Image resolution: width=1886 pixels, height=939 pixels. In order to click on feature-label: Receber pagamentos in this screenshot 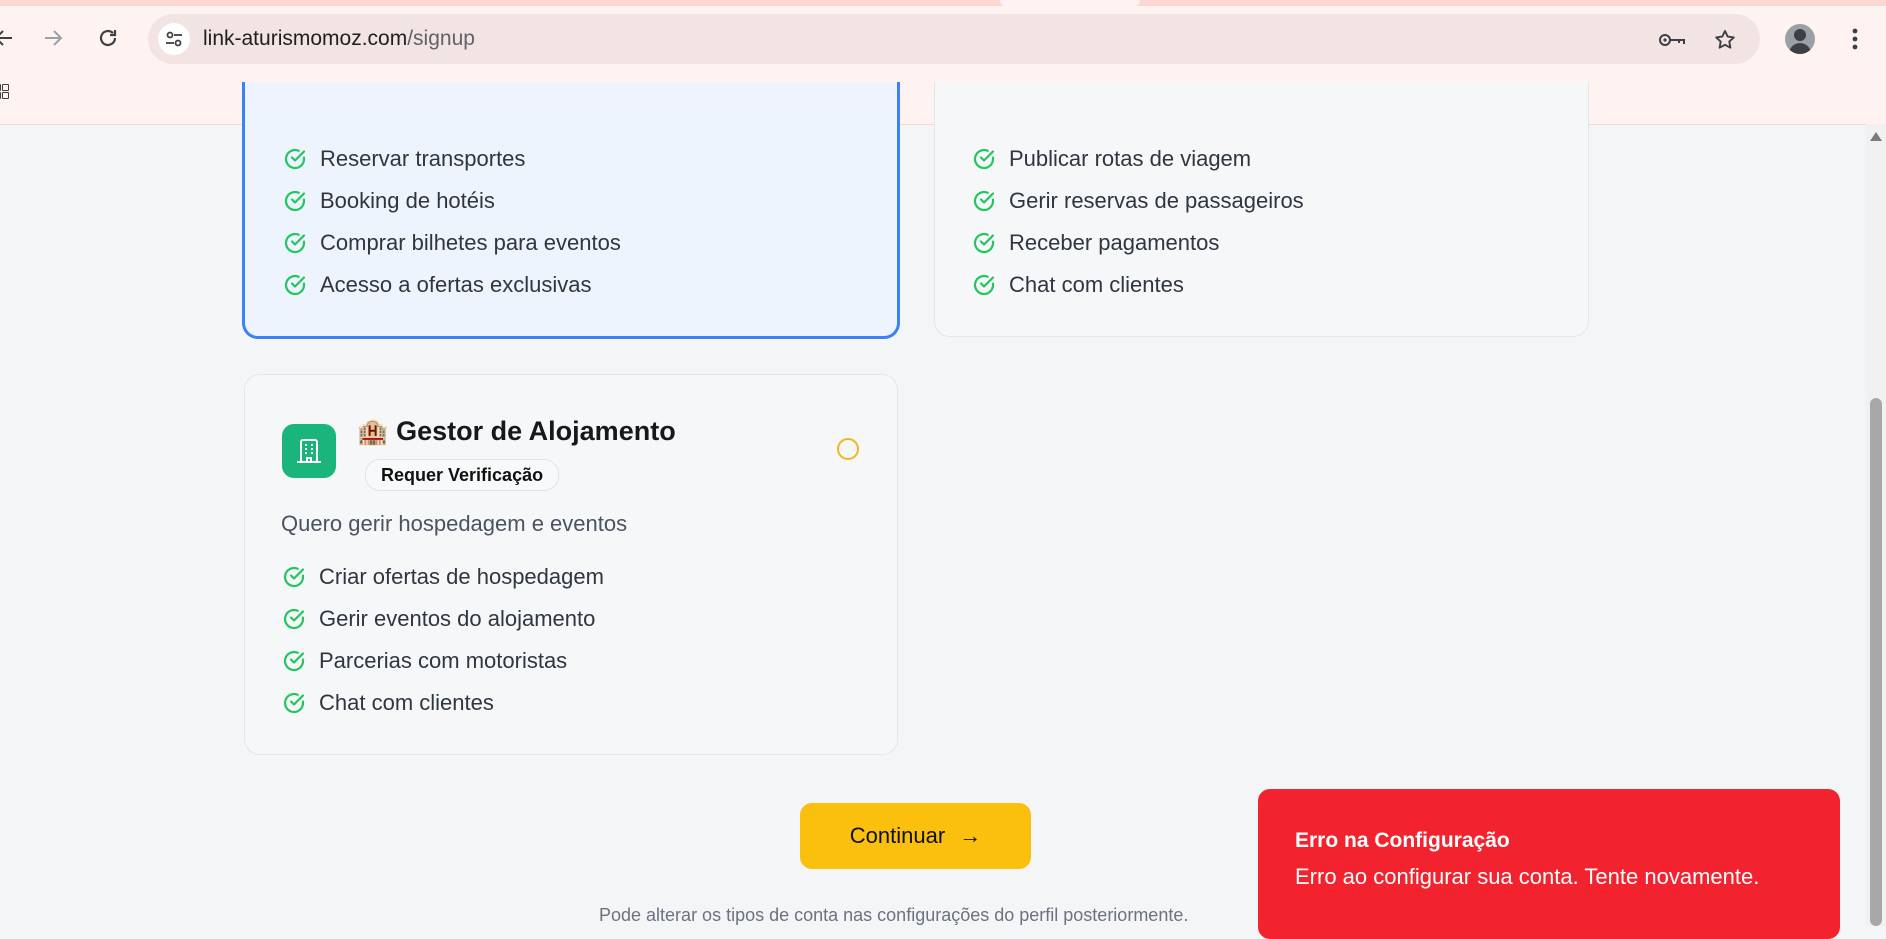, I will do `click(1114, 242)`.